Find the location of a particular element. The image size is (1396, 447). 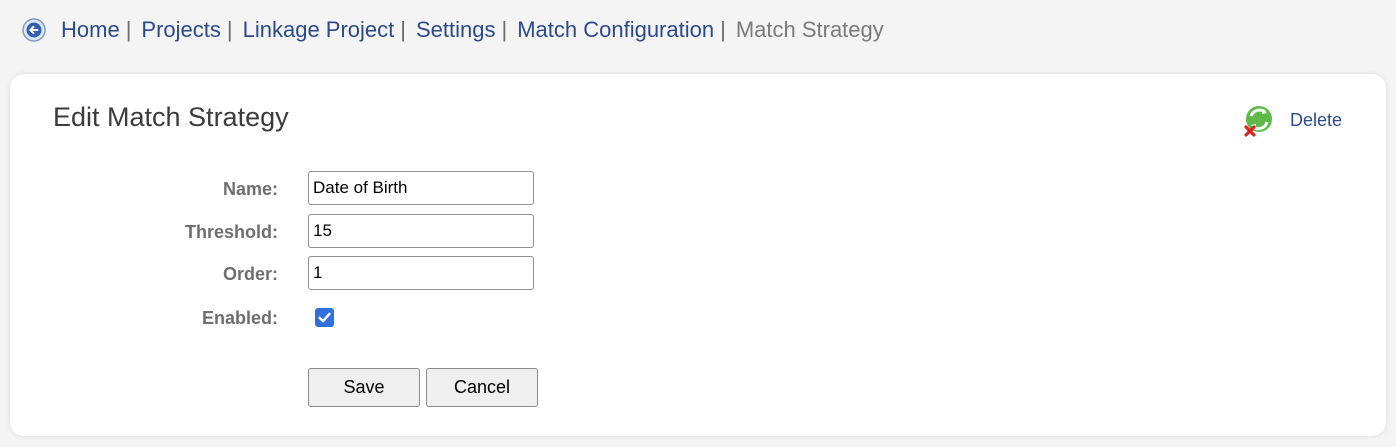

breadcrumb-projects-link: Projects is located at coordinates (180, 30).